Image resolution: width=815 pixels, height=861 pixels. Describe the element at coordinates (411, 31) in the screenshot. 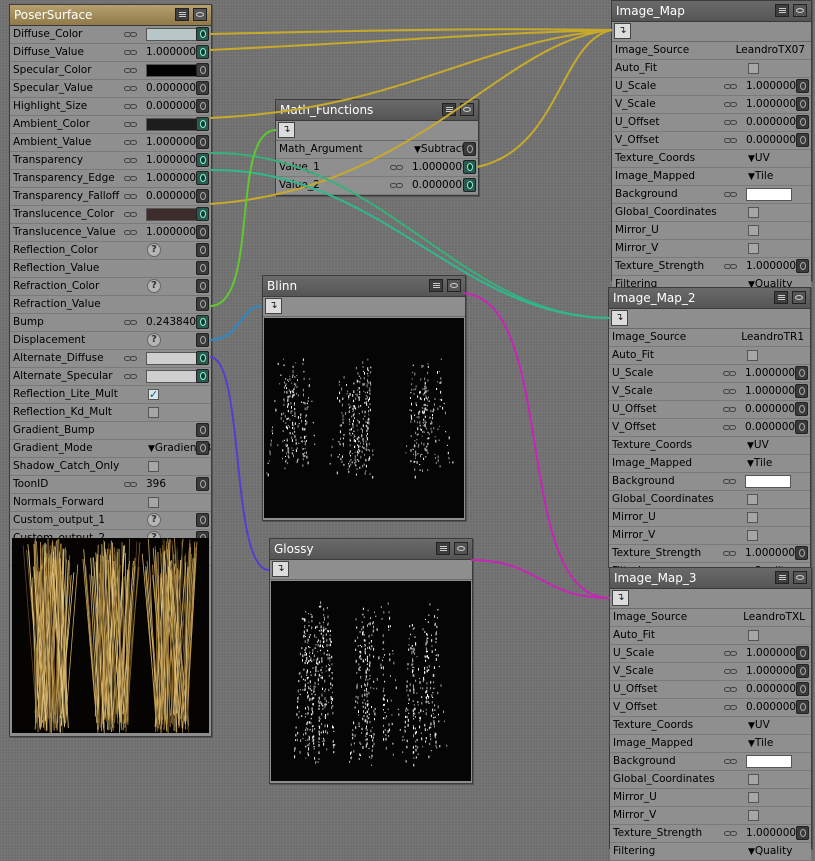

I see `wire-image-map-diffuse-color` at that location.